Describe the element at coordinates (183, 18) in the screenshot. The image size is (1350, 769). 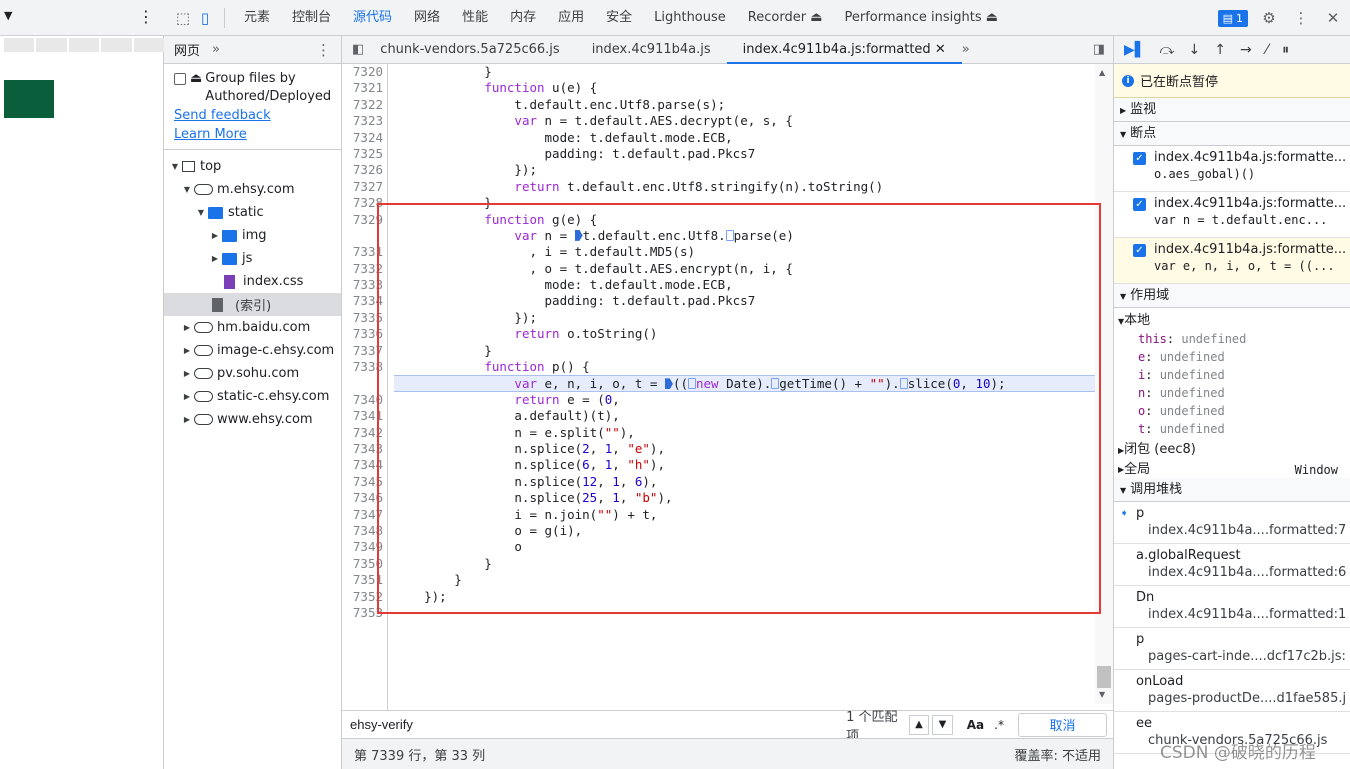
I see `inspect-element-icon: ⬚` at that location.